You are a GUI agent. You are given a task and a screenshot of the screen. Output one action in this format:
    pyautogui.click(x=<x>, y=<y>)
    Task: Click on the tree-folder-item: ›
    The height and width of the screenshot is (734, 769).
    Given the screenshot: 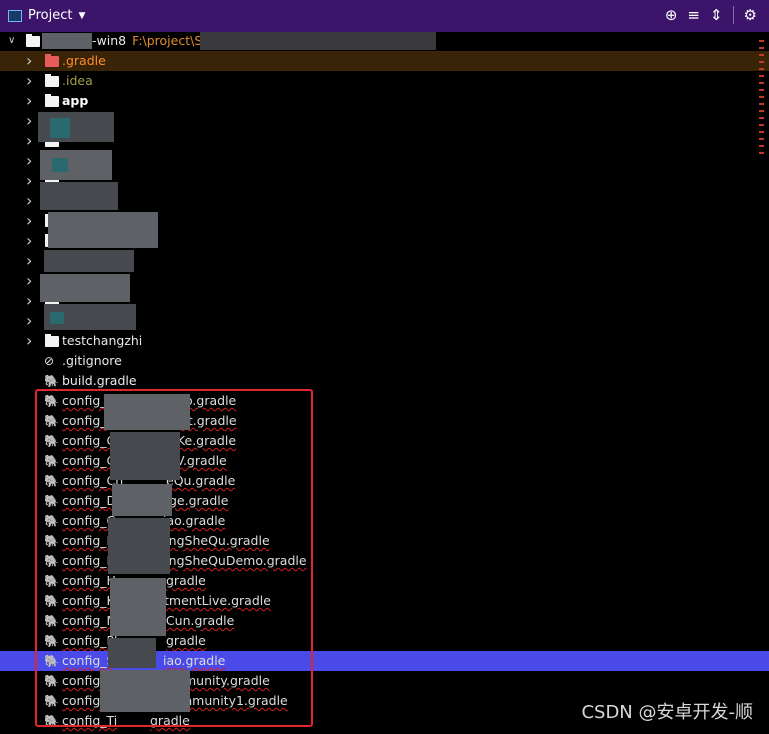 What is the action you would take?
    pyautogui.click(x=384, y=141)
    